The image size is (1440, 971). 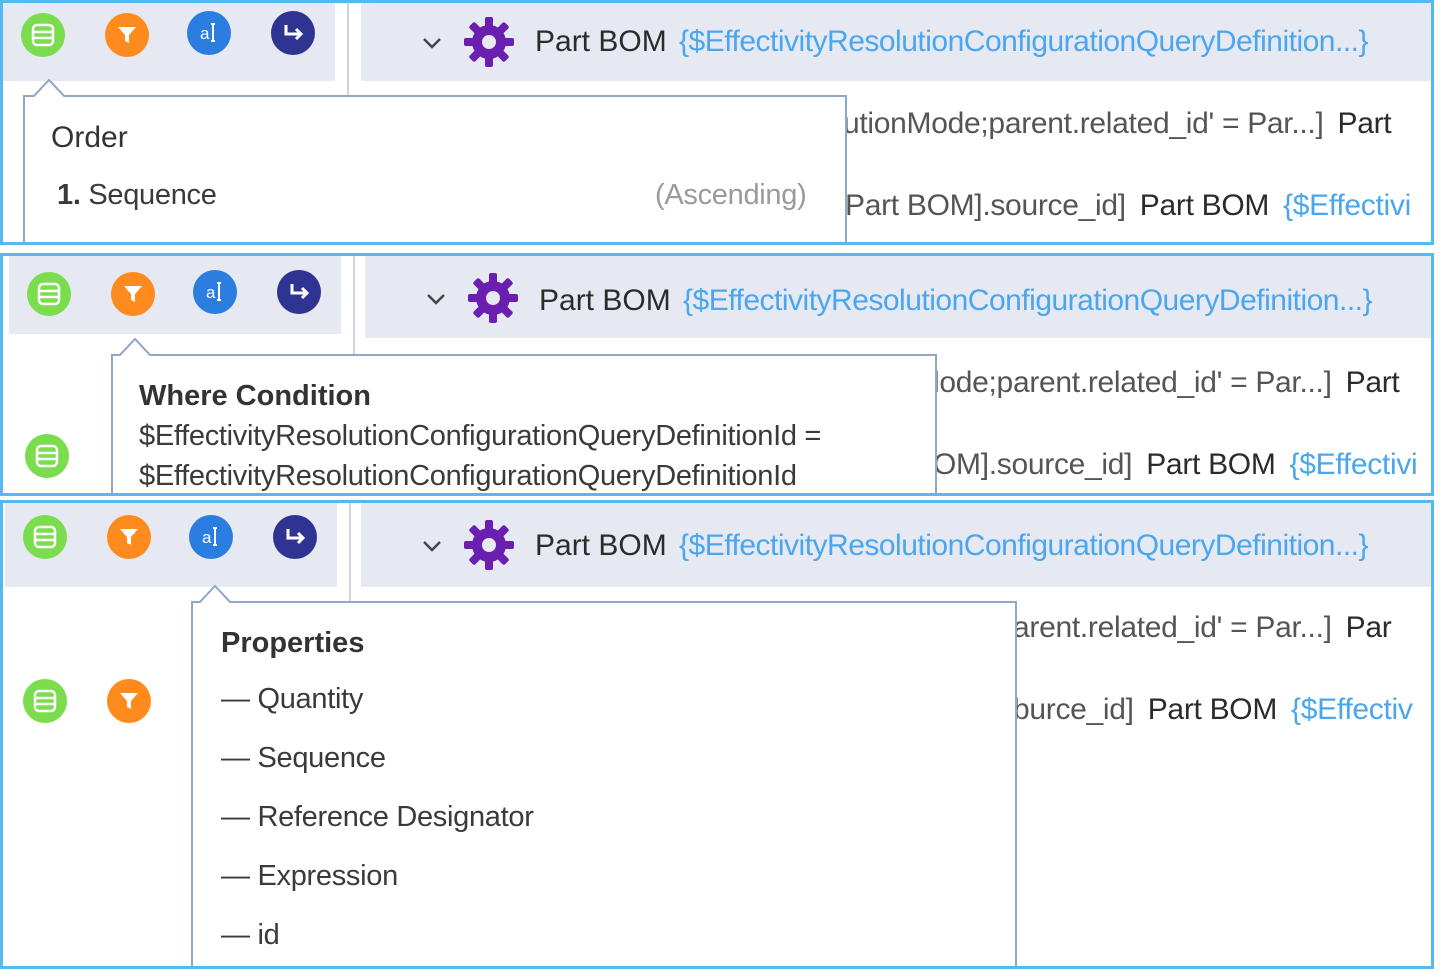 I want to click on tooltip-title: Order, so click(x=89, y=137).